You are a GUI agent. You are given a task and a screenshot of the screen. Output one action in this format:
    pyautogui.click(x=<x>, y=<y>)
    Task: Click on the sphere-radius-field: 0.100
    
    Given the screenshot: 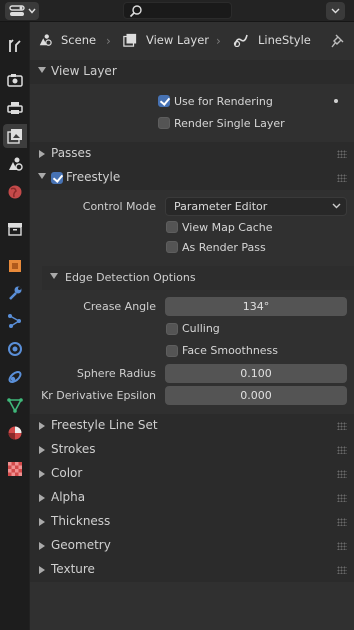 What is the action you would take?
    pyautogui.click(x=256, y=373)
    